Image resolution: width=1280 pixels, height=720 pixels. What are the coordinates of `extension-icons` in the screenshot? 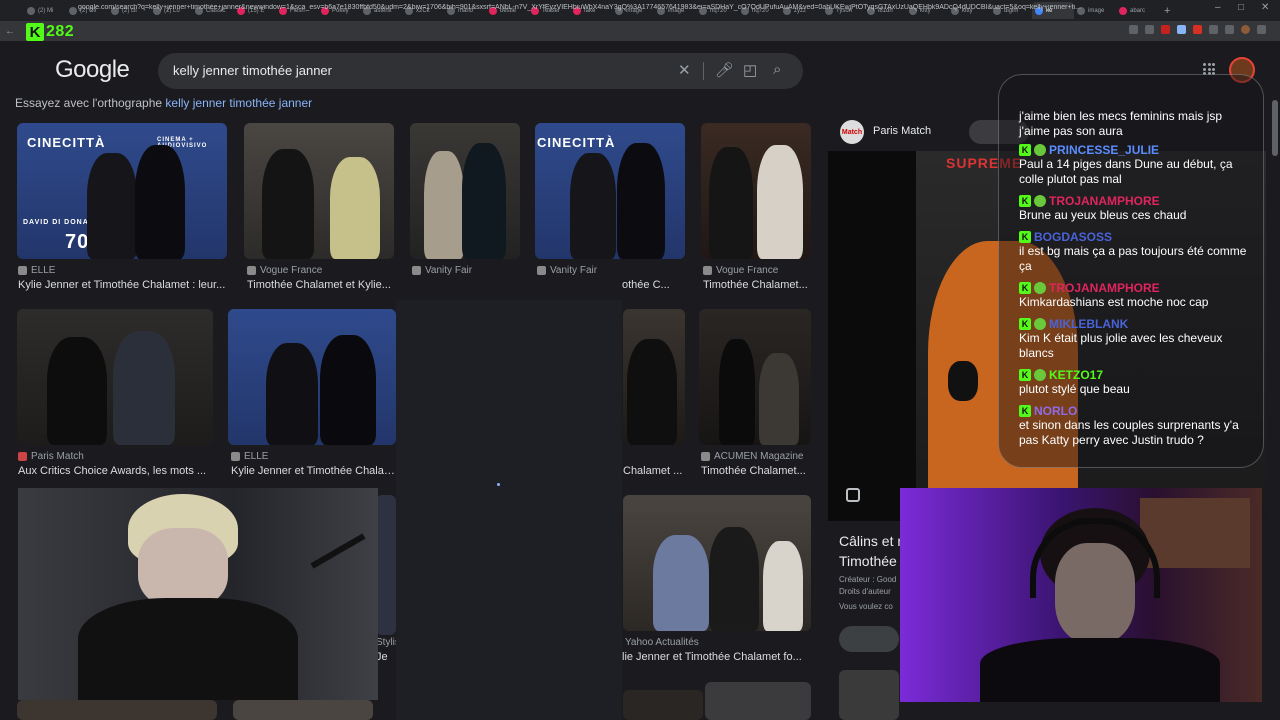 It's located at (1197, 29).